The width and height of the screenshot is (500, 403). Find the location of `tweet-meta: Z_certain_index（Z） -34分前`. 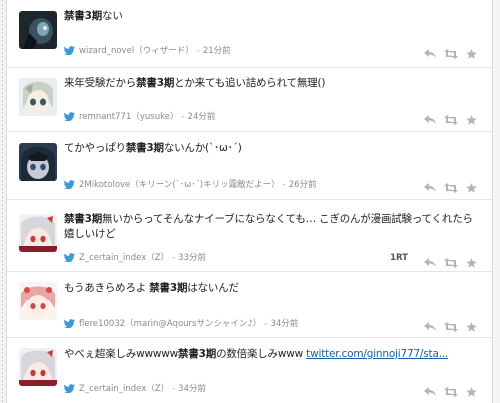

tweet-meta: Z_certain_index（Z） -34分前 is located at coordinates (135, 389).